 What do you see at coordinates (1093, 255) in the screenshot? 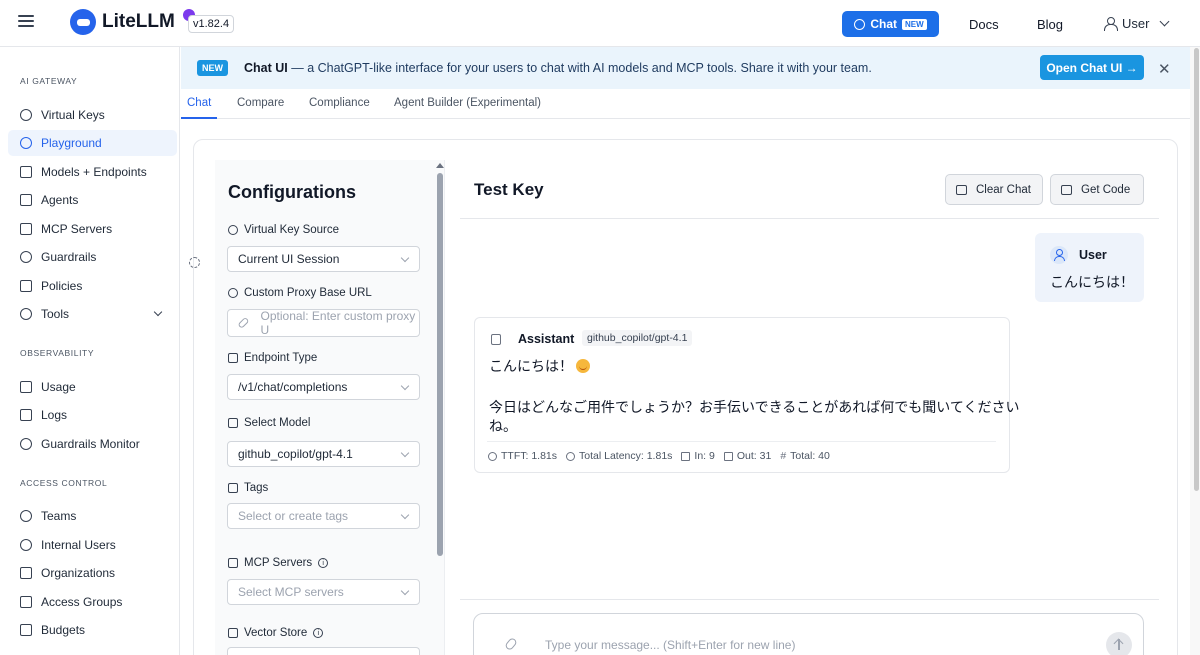
I see `user-message-author: User` at bounding box center [1093, 255].